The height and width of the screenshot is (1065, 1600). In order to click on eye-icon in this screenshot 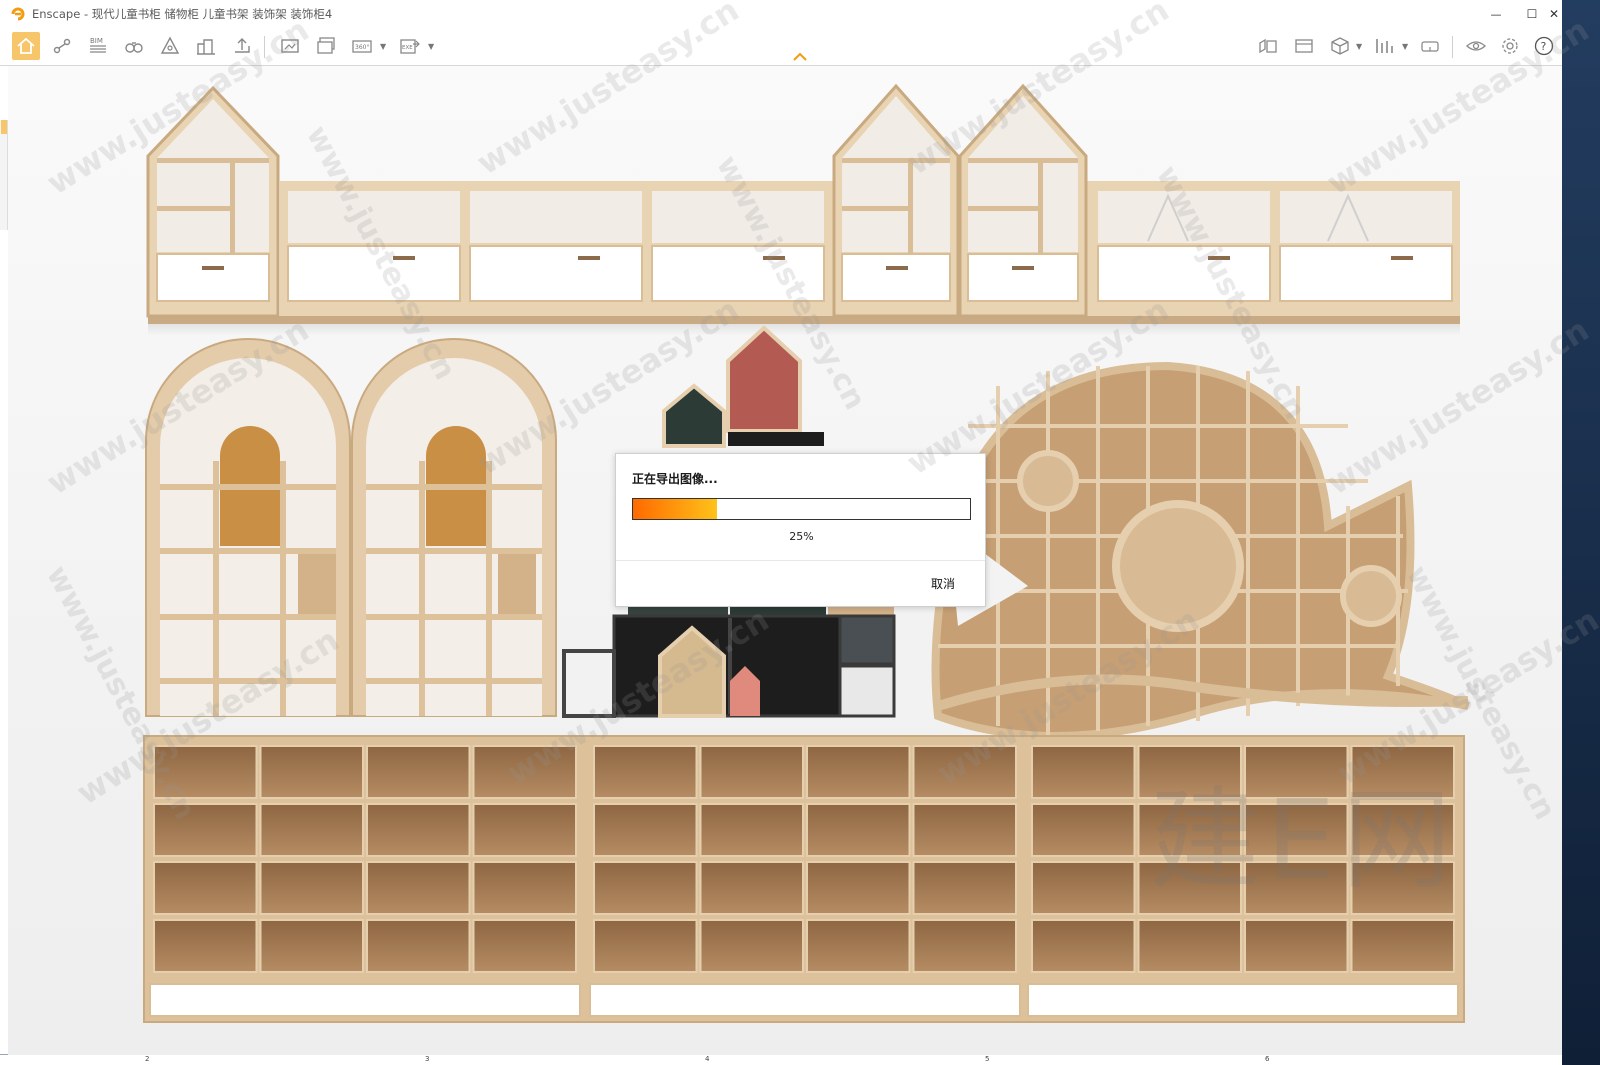, I will do `click(1476, 46)`.